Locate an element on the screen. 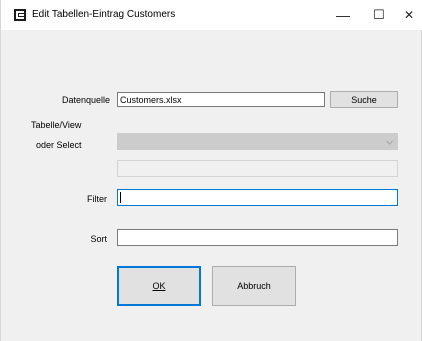 This screenshot has height=341, width=422. window-title: Edit Tabellen-Eintrag Customers is located at coordinates (104, 14).